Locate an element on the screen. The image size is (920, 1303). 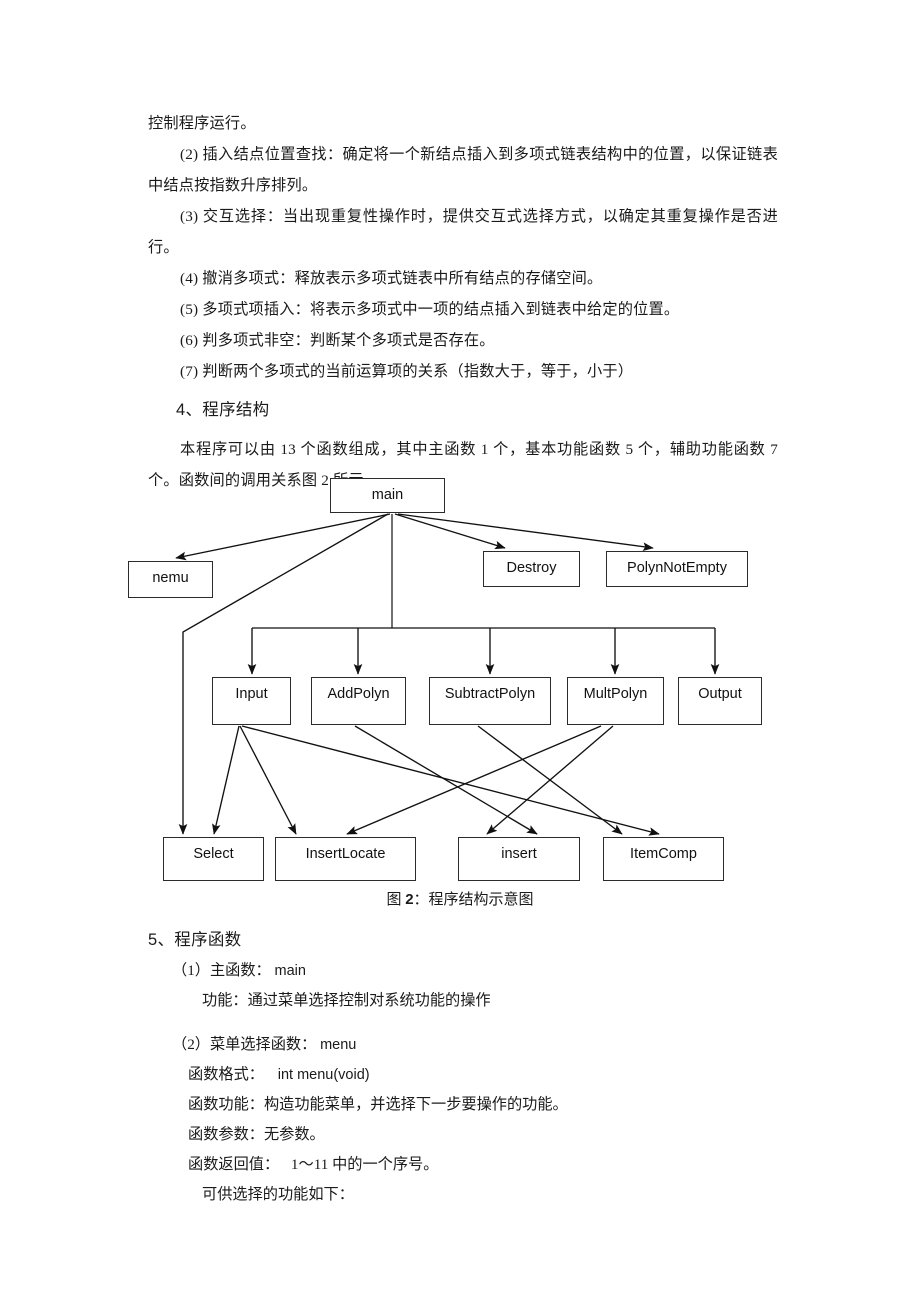
item2-value: menu is located at coordinates (338, 1045).